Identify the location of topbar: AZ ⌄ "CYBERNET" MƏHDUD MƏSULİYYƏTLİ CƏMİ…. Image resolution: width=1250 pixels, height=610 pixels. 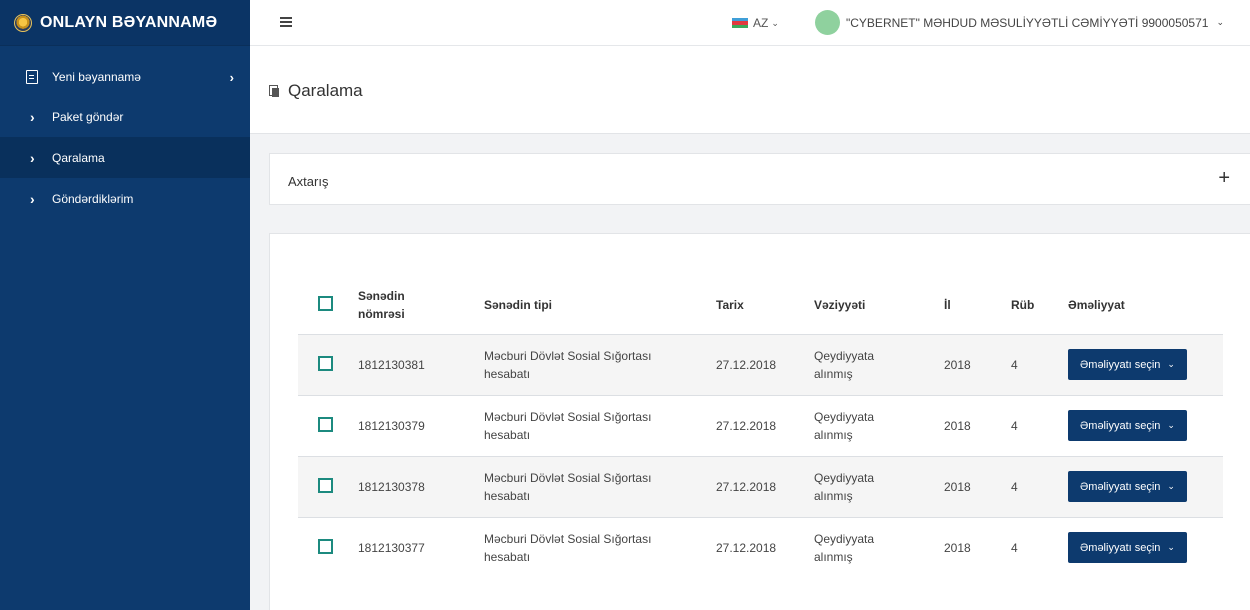
(750, 23).